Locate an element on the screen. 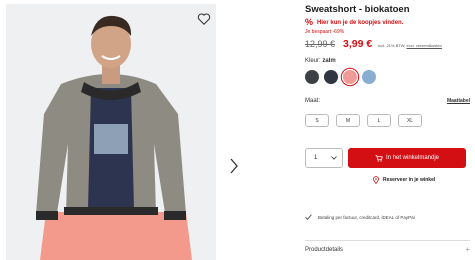 This screenshot has width=475, height=260. percent-icon: % is located at coordinates (309, 22).